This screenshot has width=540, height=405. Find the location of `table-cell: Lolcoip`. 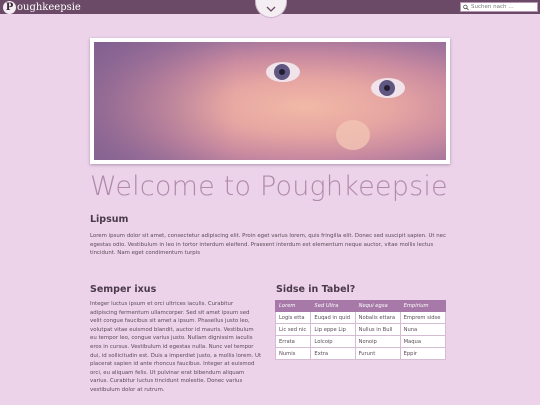

table-cell: Lolcoip is located at coordinates (333, 341).